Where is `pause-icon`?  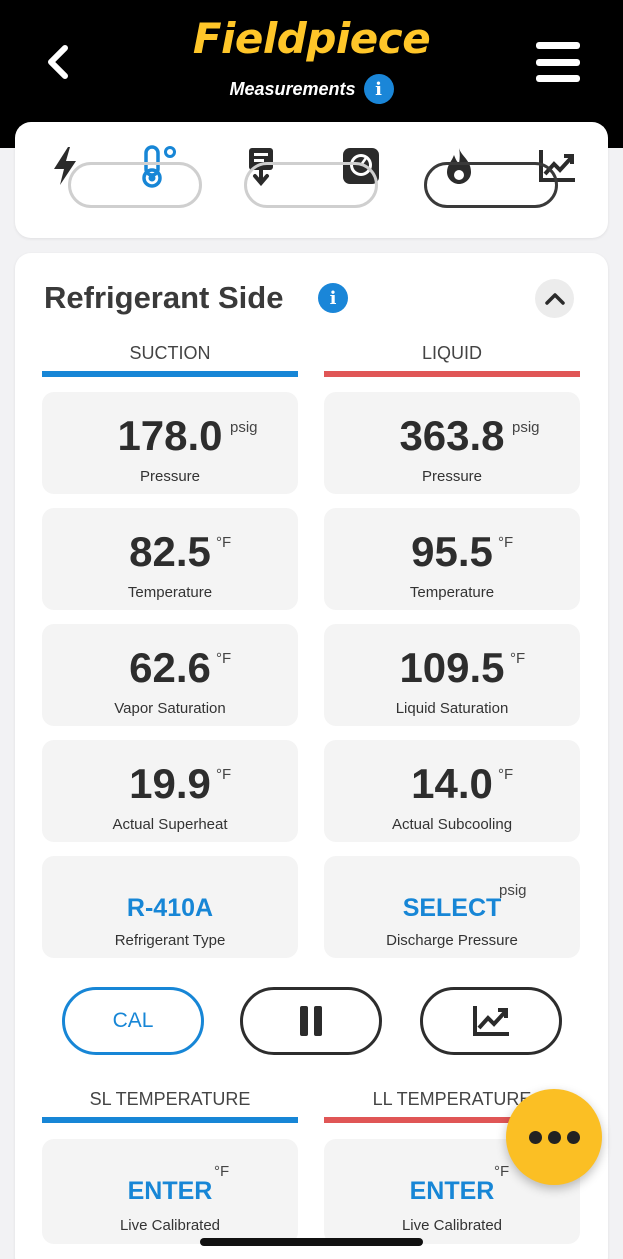 pause-icon is located at coordinates (311, 1021).